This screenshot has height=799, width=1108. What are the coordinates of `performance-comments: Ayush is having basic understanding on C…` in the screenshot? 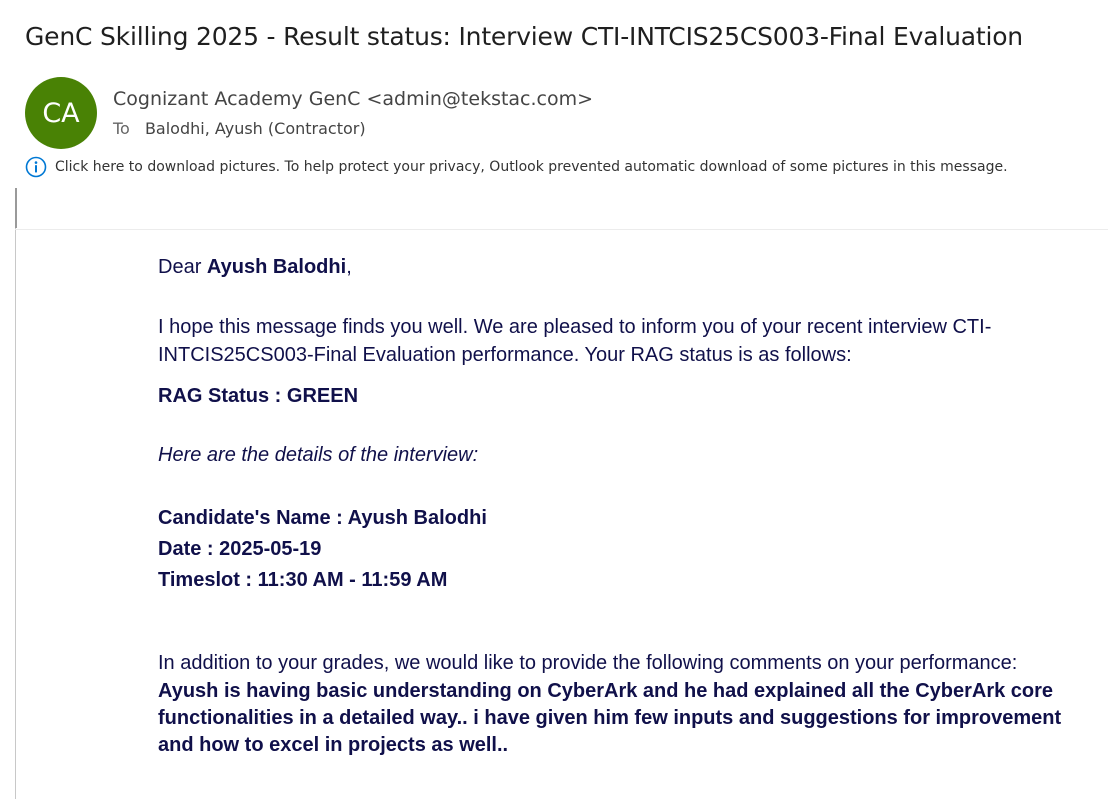 It's located at (610, 718).